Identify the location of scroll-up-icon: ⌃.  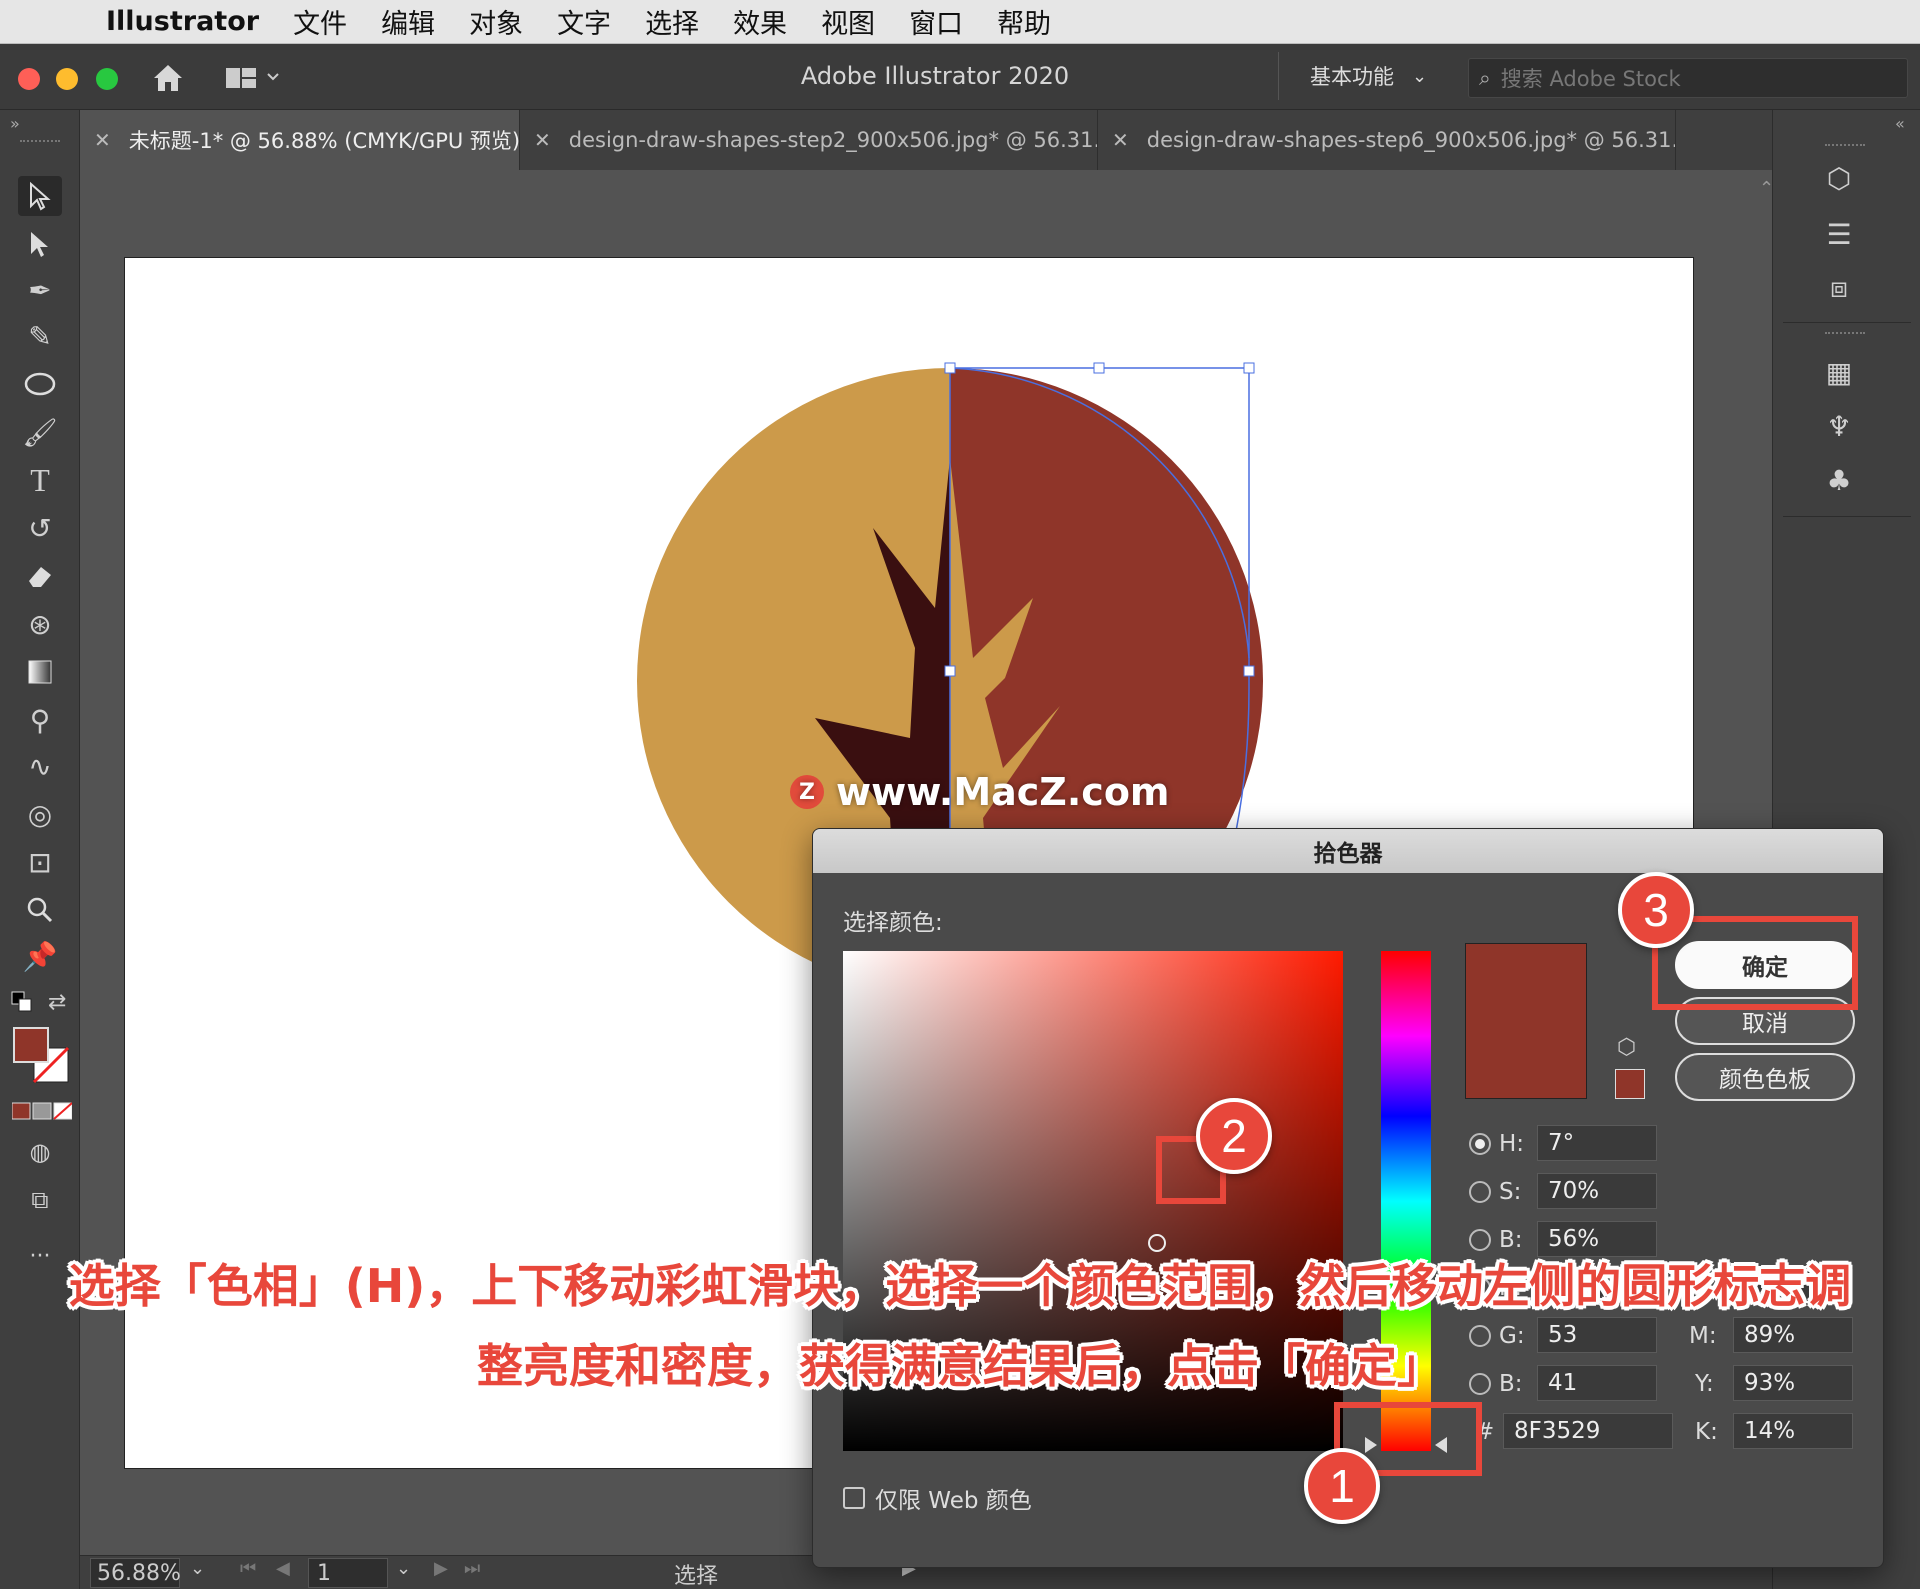
(1766, 188).